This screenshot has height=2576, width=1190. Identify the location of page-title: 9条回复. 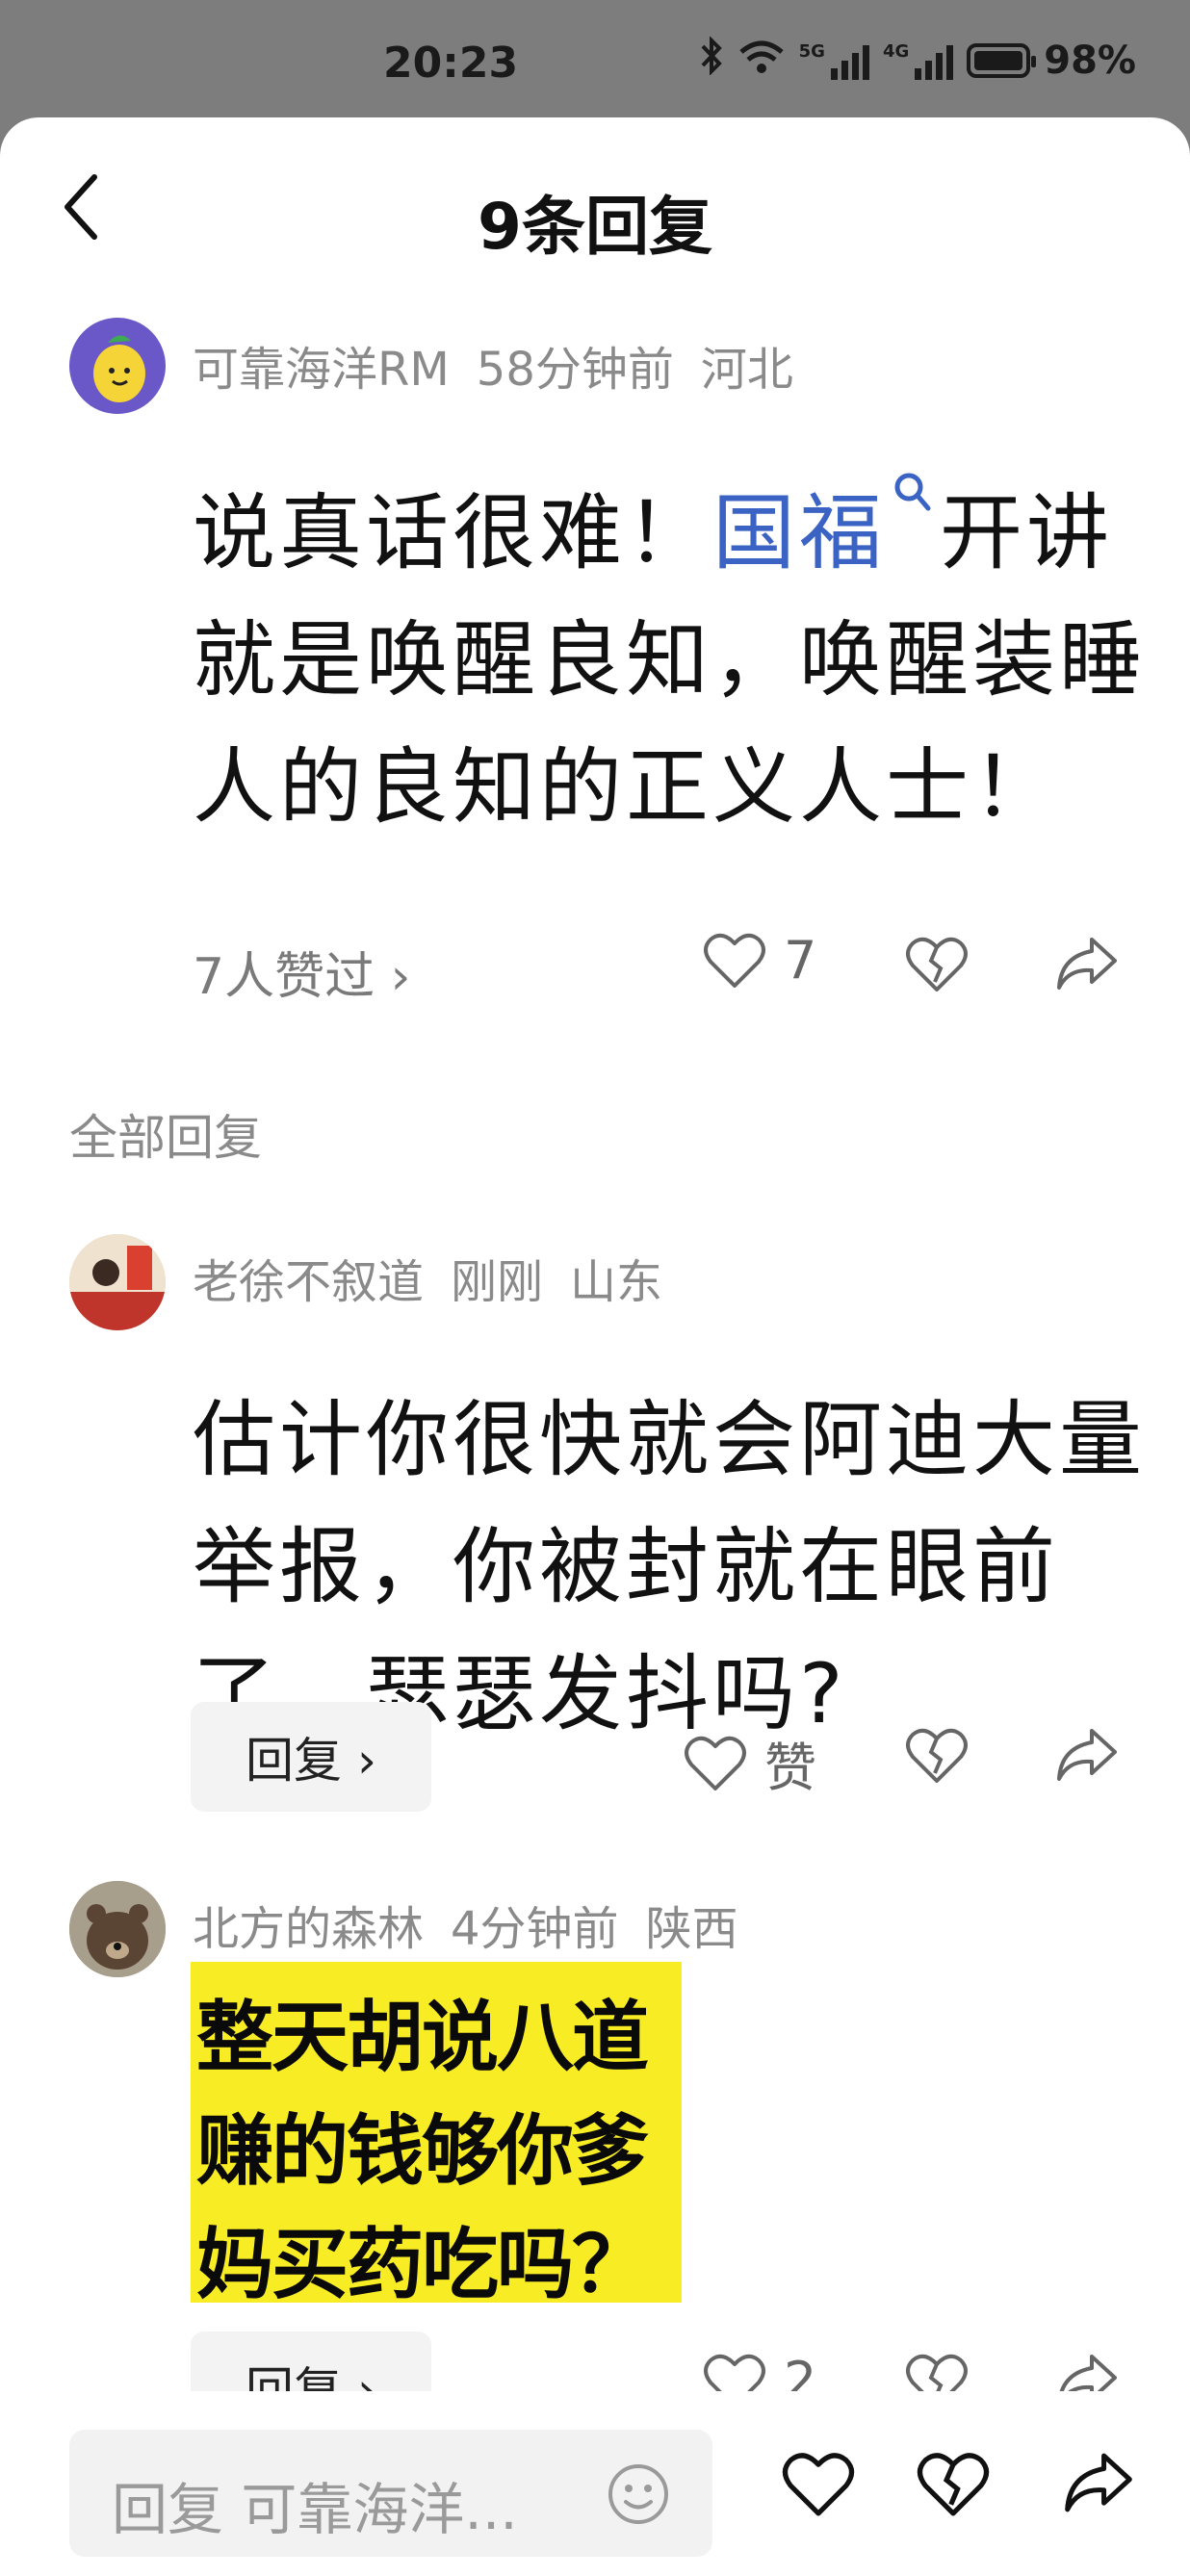
(595, 227).